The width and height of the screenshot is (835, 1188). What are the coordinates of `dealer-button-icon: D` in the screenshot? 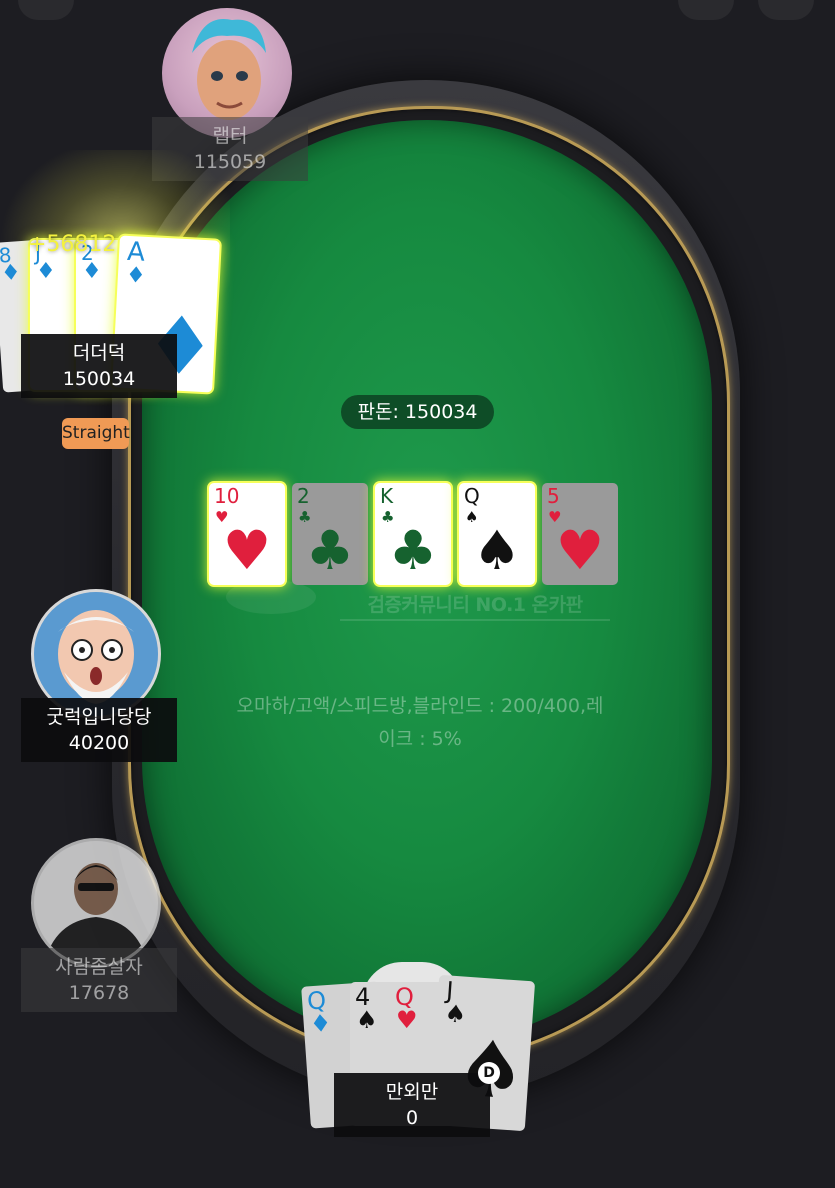 It's located at (489, 1073).